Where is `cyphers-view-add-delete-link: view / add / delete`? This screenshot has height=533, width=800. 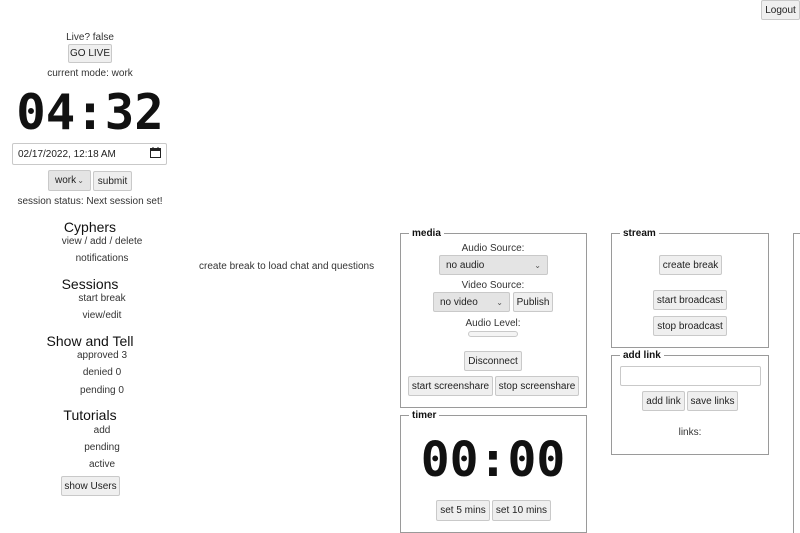
cyphers-view-add-delete-link: view / add / delete is located at coordinates (102, 241).